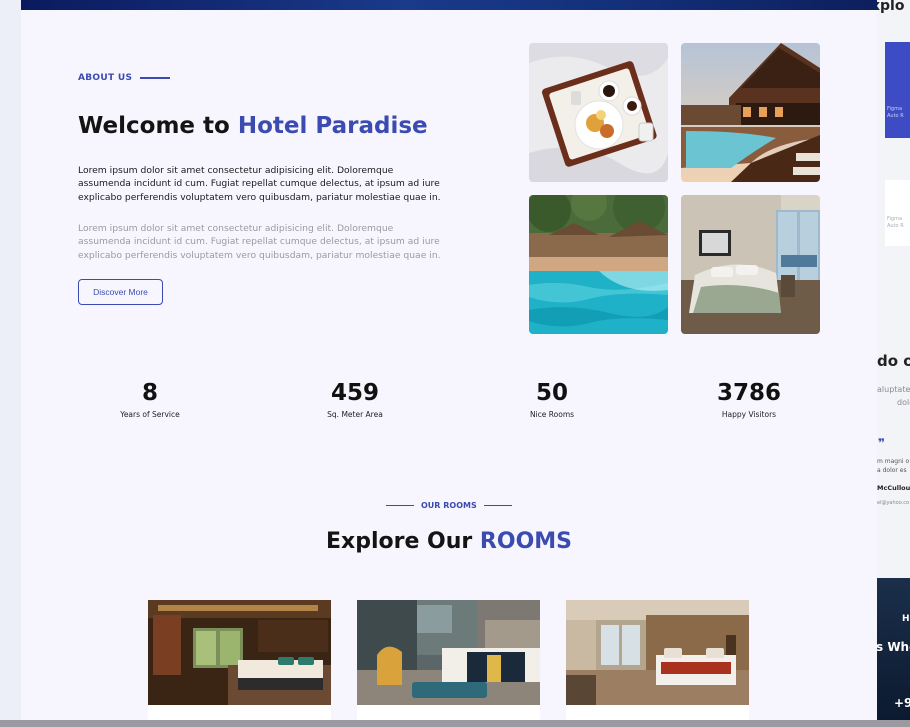  What do you see at coordinates (749, 414) in the screenshot?
I see `stat-label: Happy Visitors` at bounding box center [749, 414].